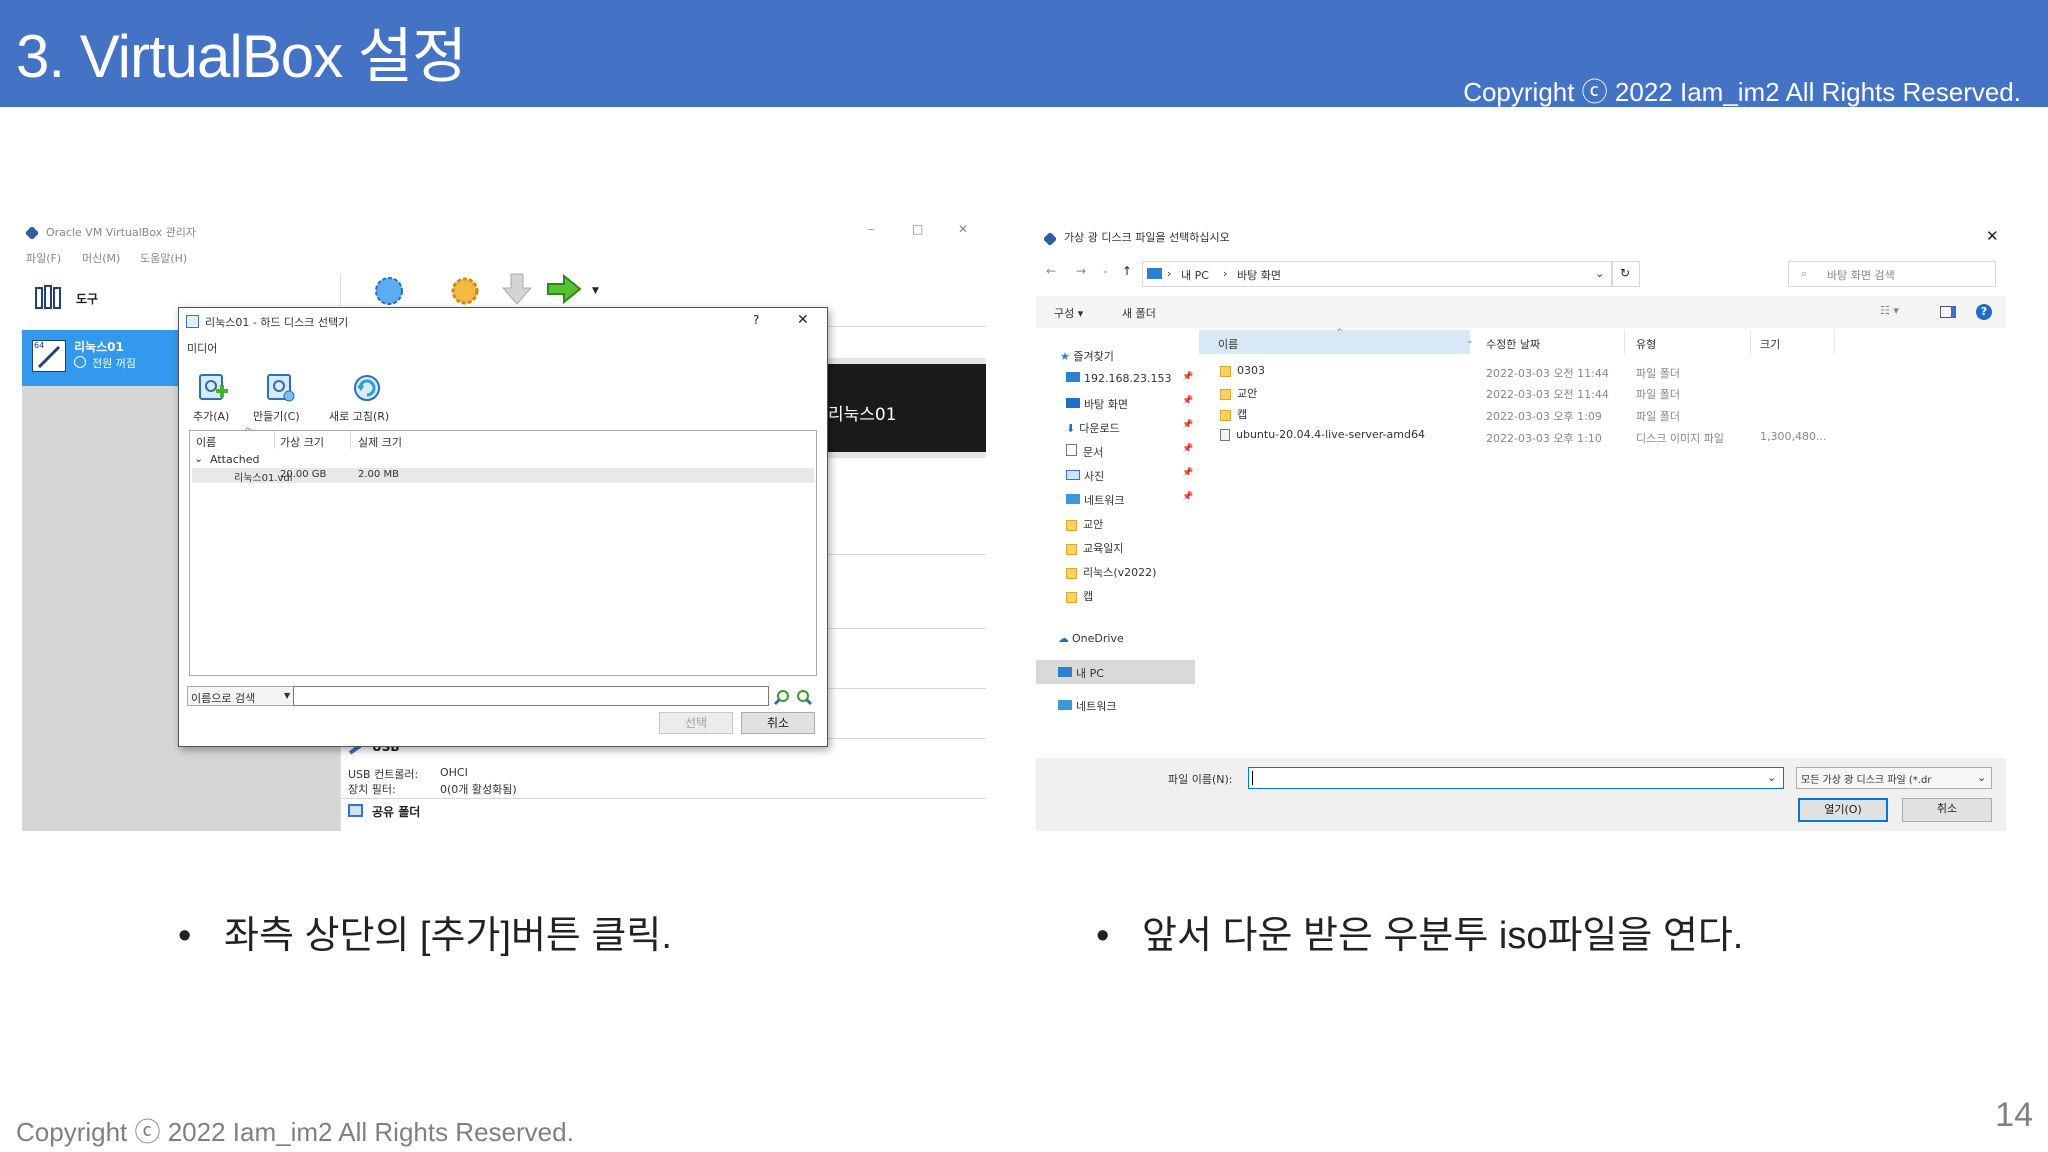 The width and height of the screenshot is (2048, 1152). Describe the element at coordinates (1242, 370) in the screenshot. I see `file-row: 0303` at that location.